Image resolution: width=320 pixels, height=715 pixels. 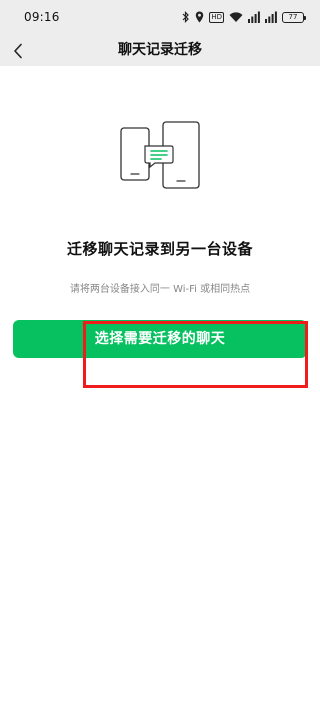 I want to click on back-button, so click(x=18, y=51).